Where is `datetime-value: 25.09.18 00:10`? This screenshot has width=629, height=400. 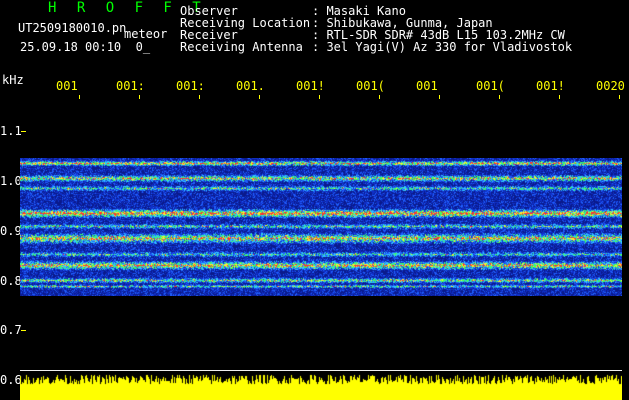 datetime-value: 25.09.18 00:10 is located at coordinates (71, 47).